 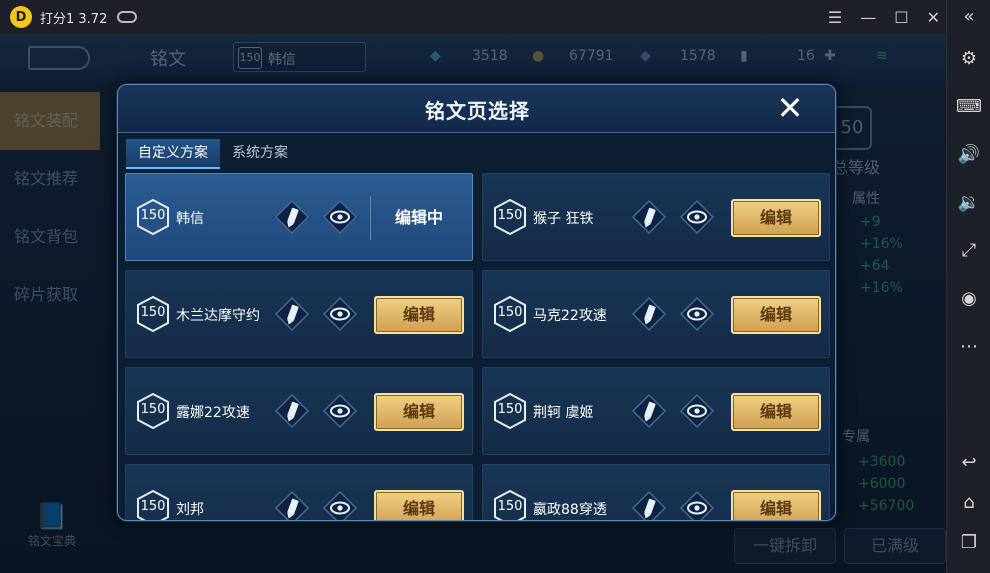 I want to click on gamepad-icon, so click(x=127, y=17).